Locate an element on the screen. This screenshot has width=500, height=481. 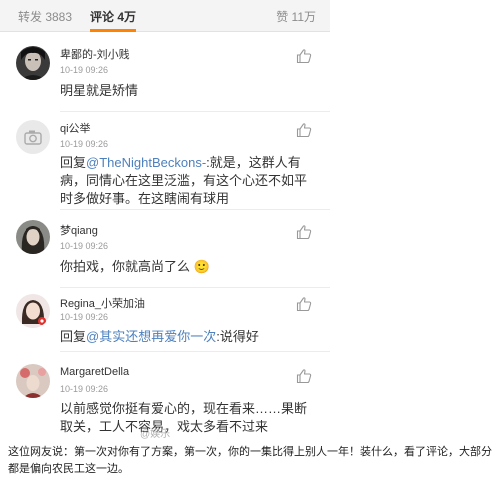
smile-emoji: 🙂 is located at coordinates (201, 267).